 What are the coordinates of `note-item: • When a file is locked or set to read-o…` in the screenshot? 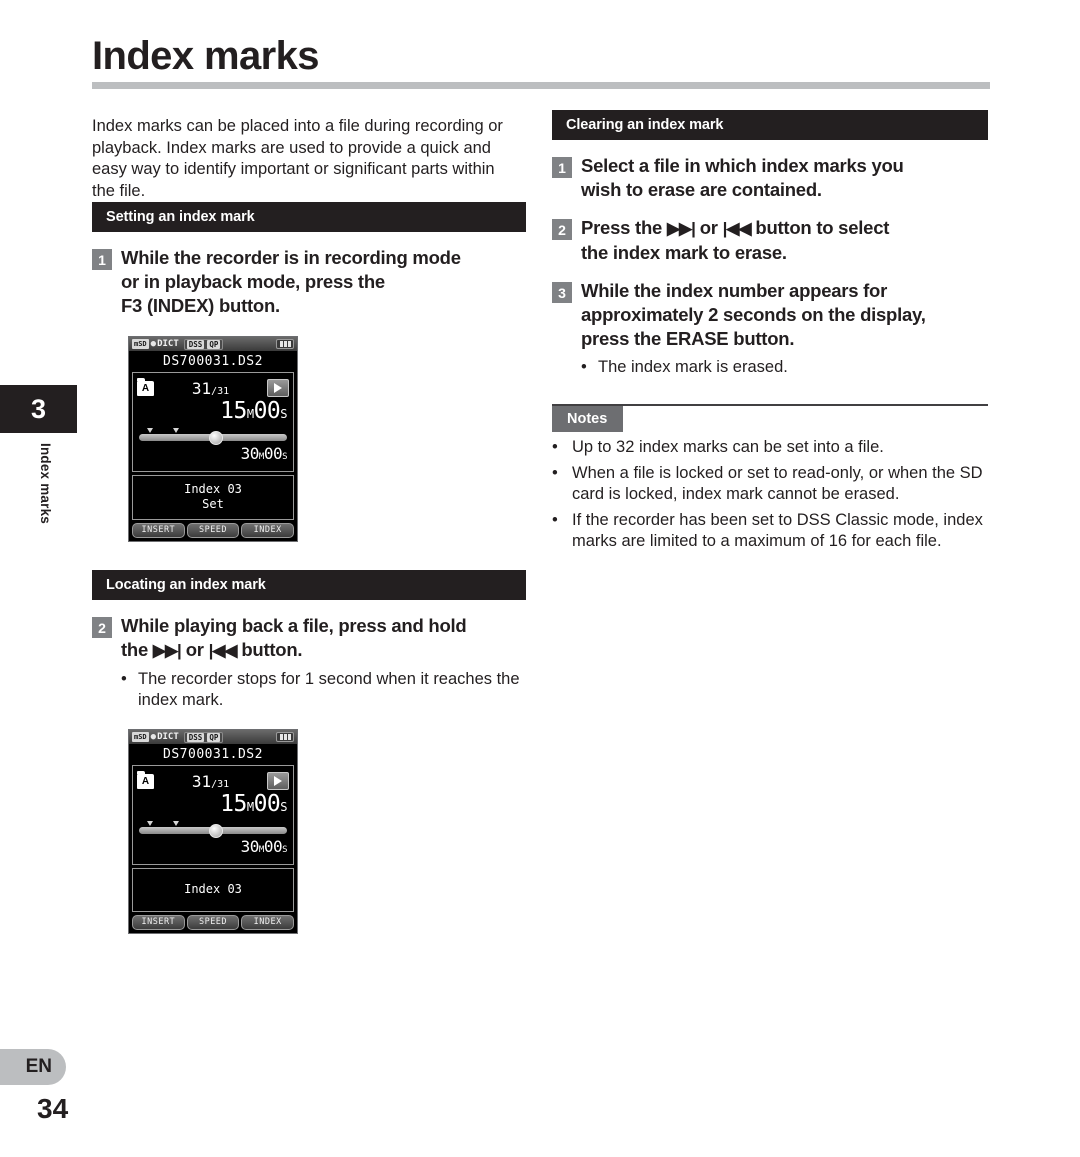 It's located at (770, 484).